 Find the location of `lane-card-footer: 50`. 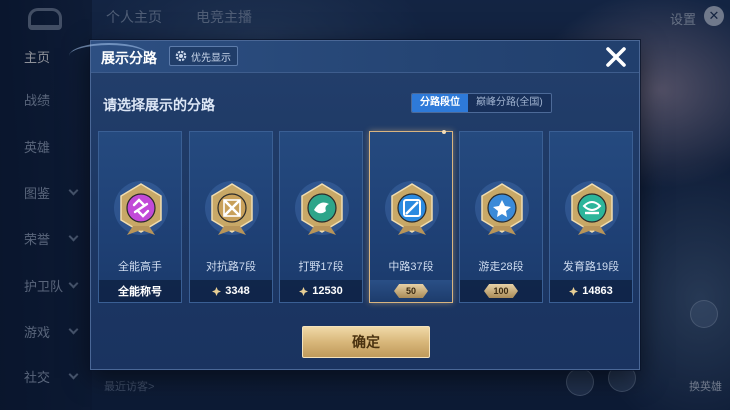

lane-card-footer: 50 is located at coordinates (411, 291).